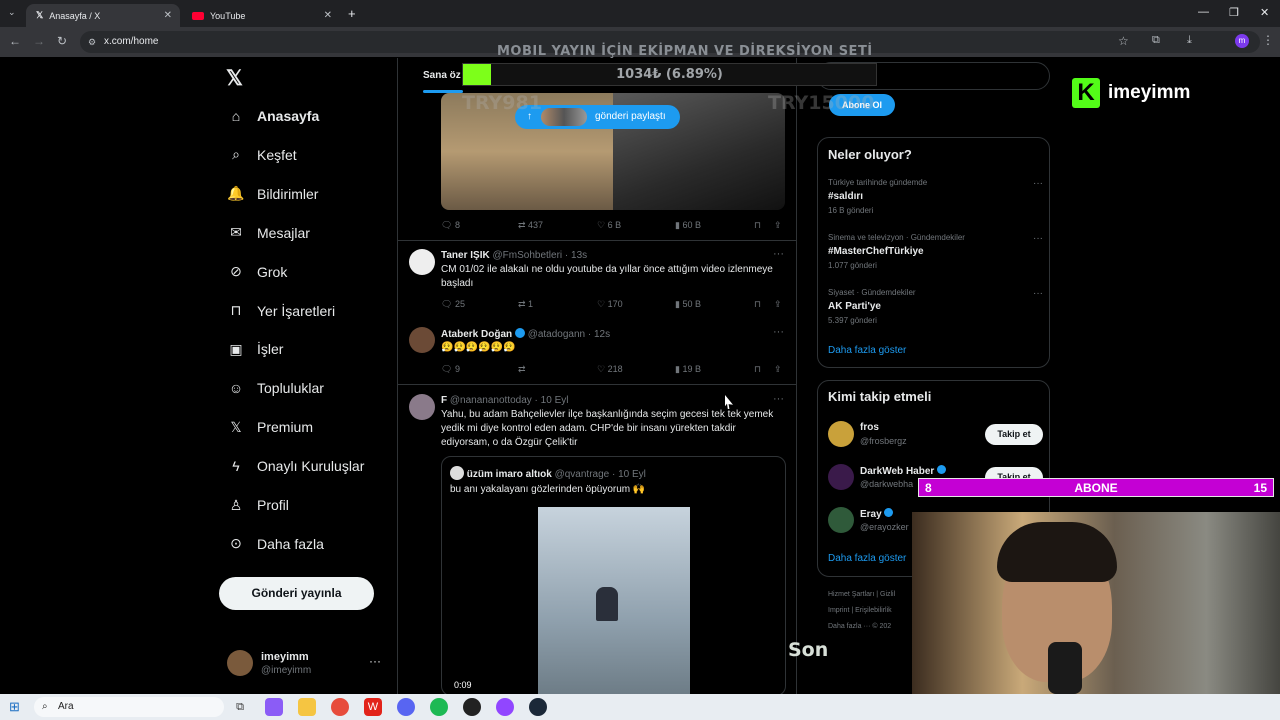  I want to click on sidebar-item-grok: ⊘ Grok, so click(256, 272).